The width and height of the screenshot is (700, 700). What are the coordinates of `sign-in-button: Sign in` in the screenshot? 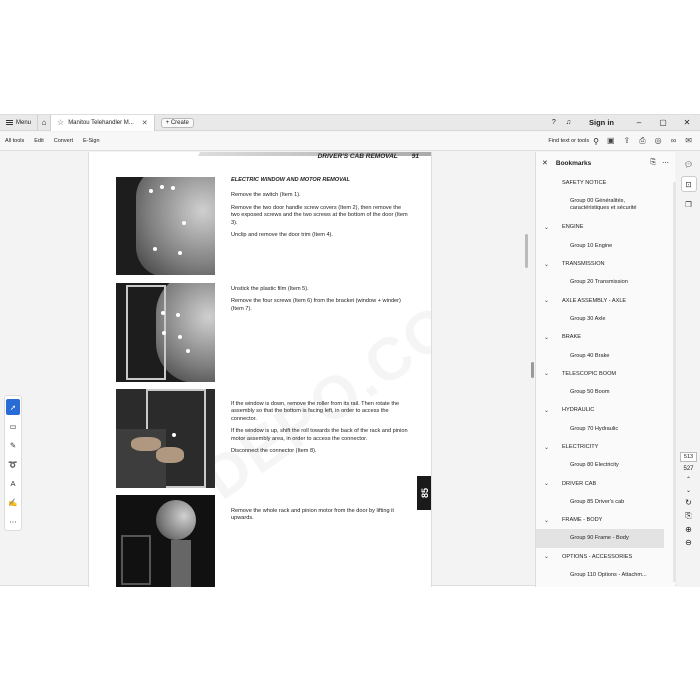 It's located at (601, 122).